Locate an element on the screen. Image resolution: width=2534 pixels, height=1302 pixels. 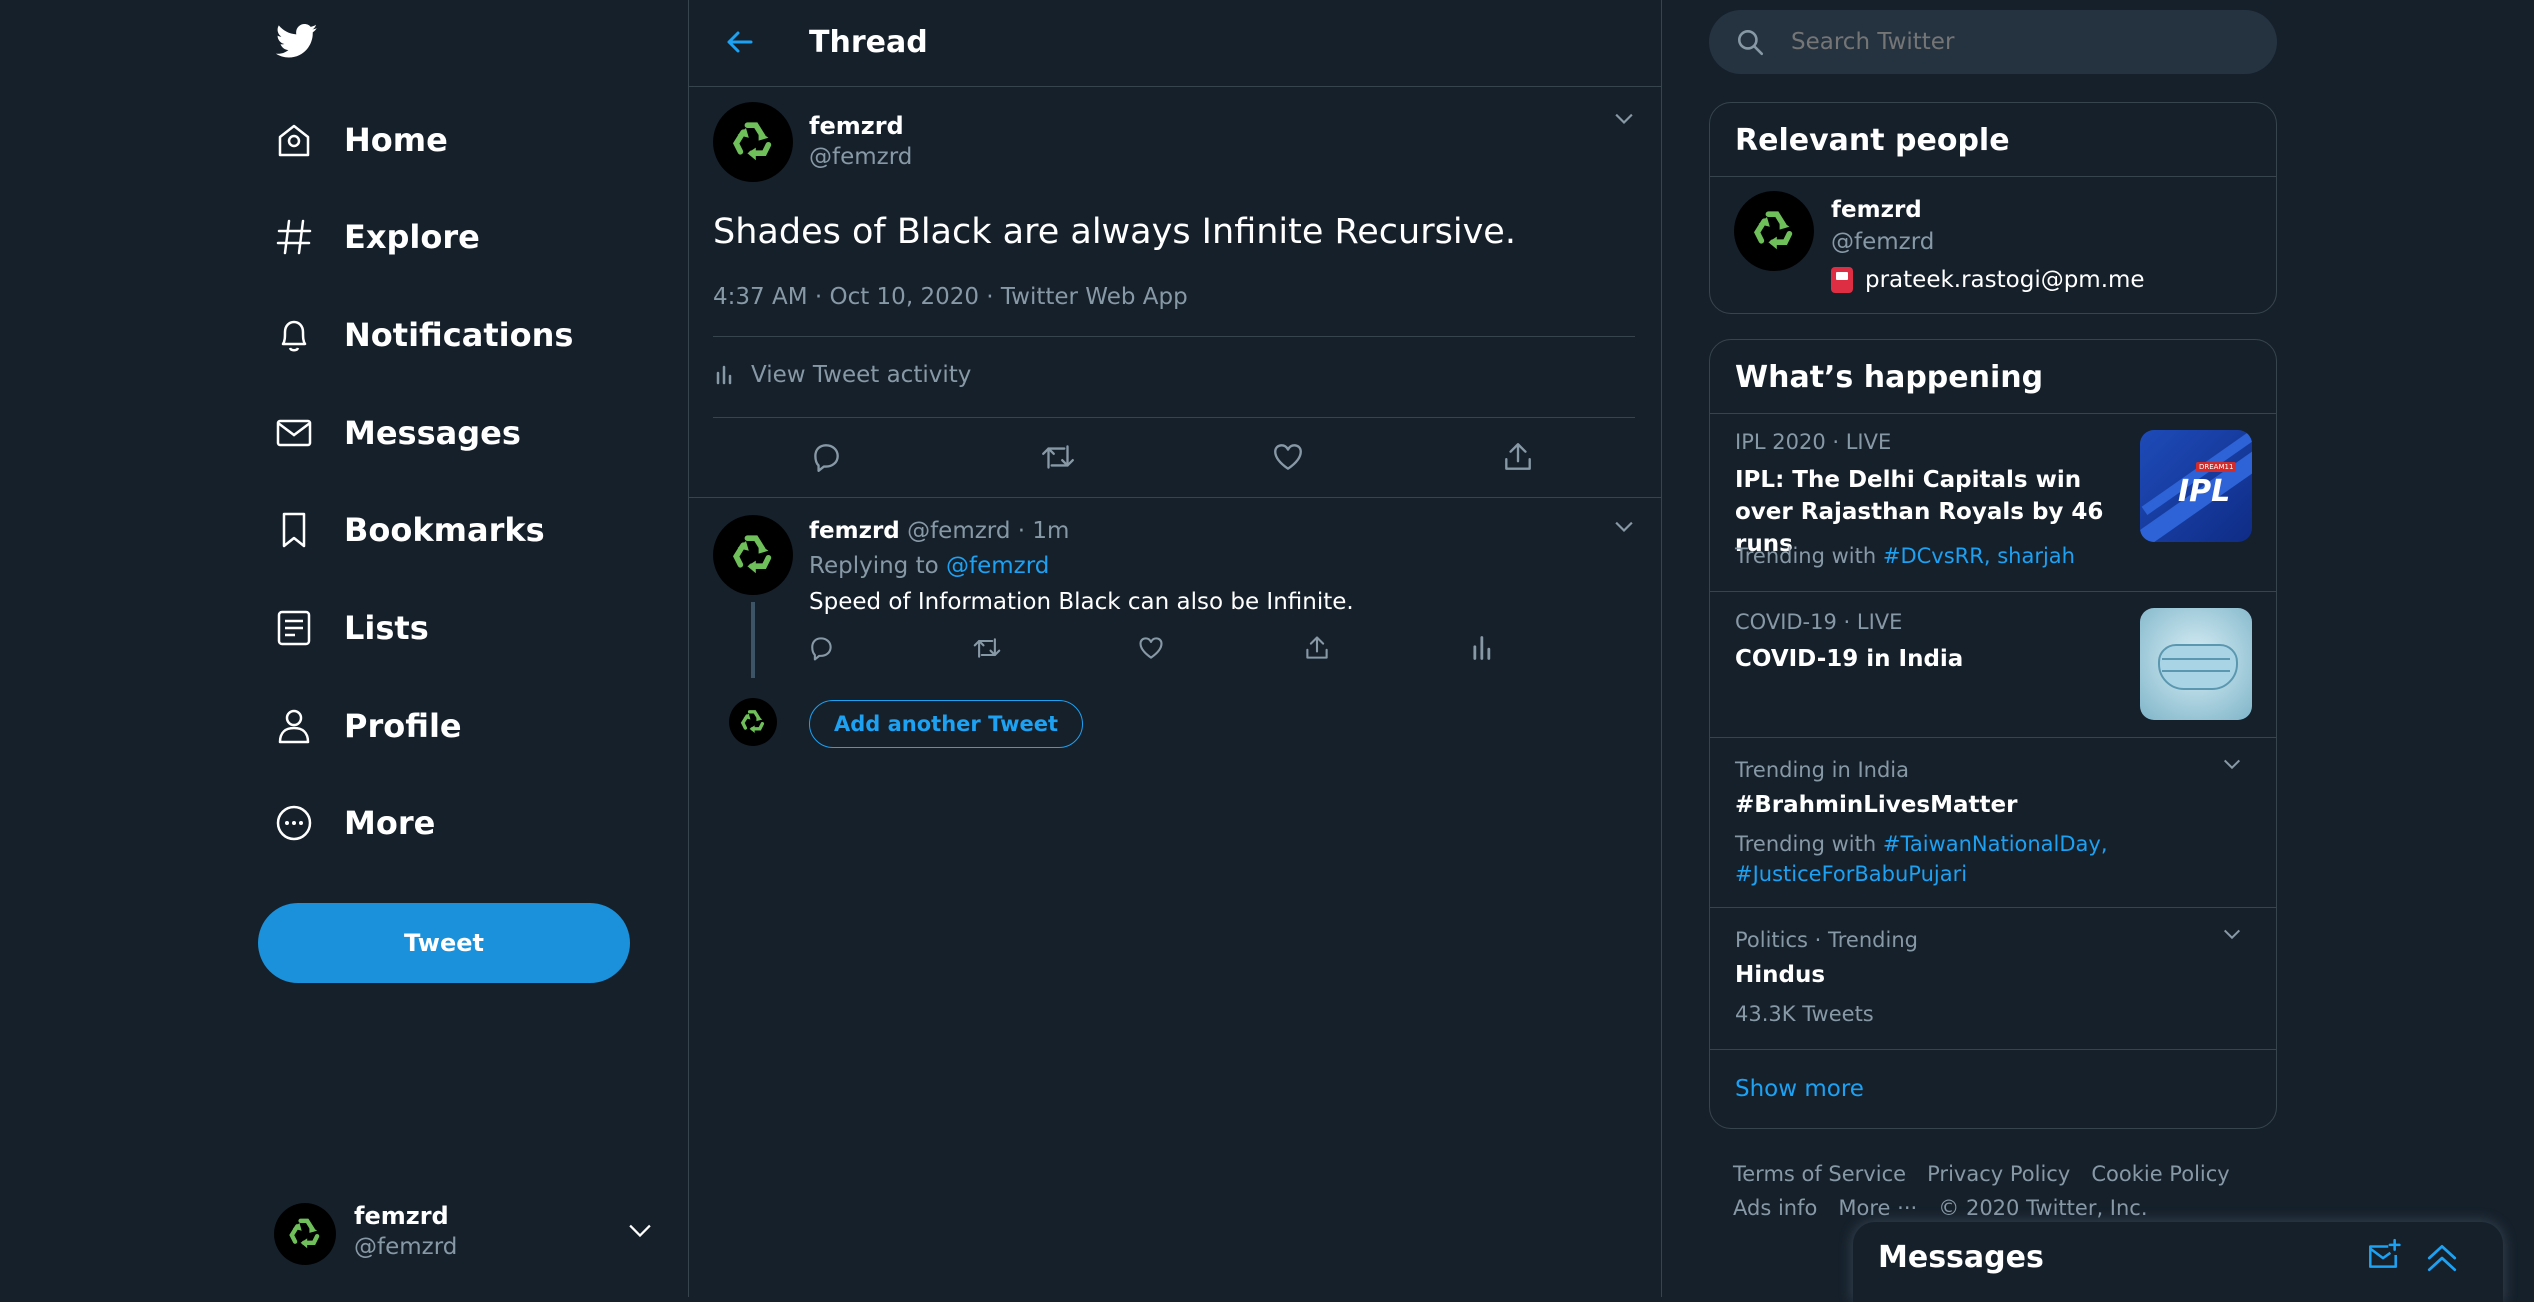
trend-tags-links: #TaiwanNationalDay, is located at coordinates (1995, 844).